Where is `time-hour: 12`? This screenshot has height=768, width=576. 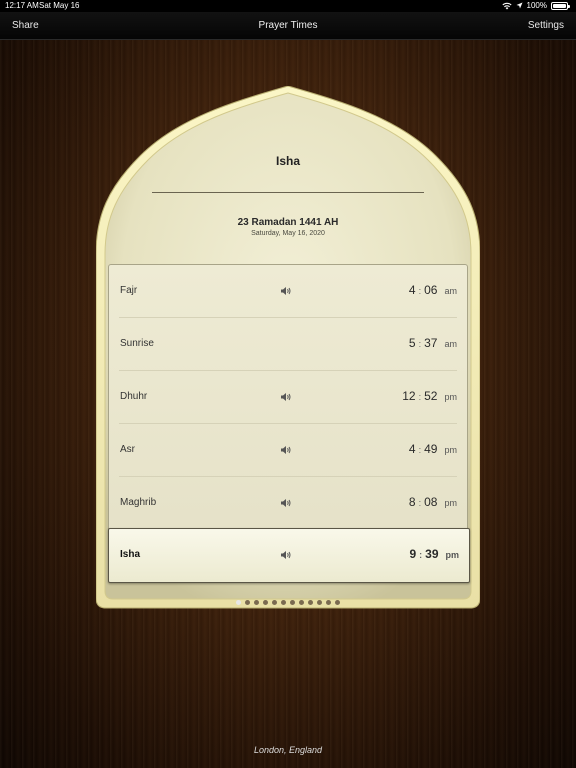 time-hour: 12 is located at coordinates (409, 396).